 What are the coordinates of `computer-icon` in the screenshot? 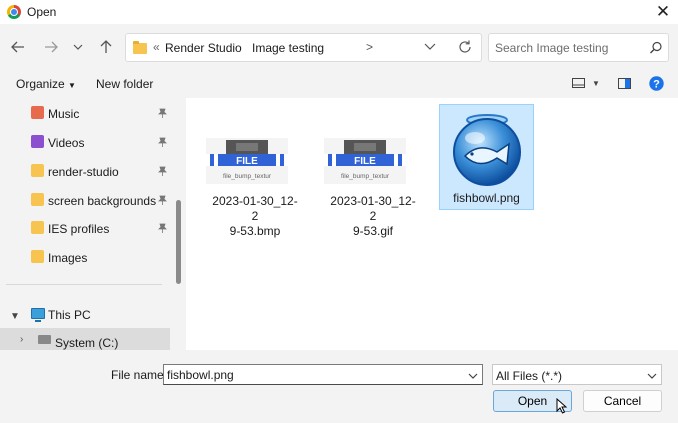 It's located at (38, 315).